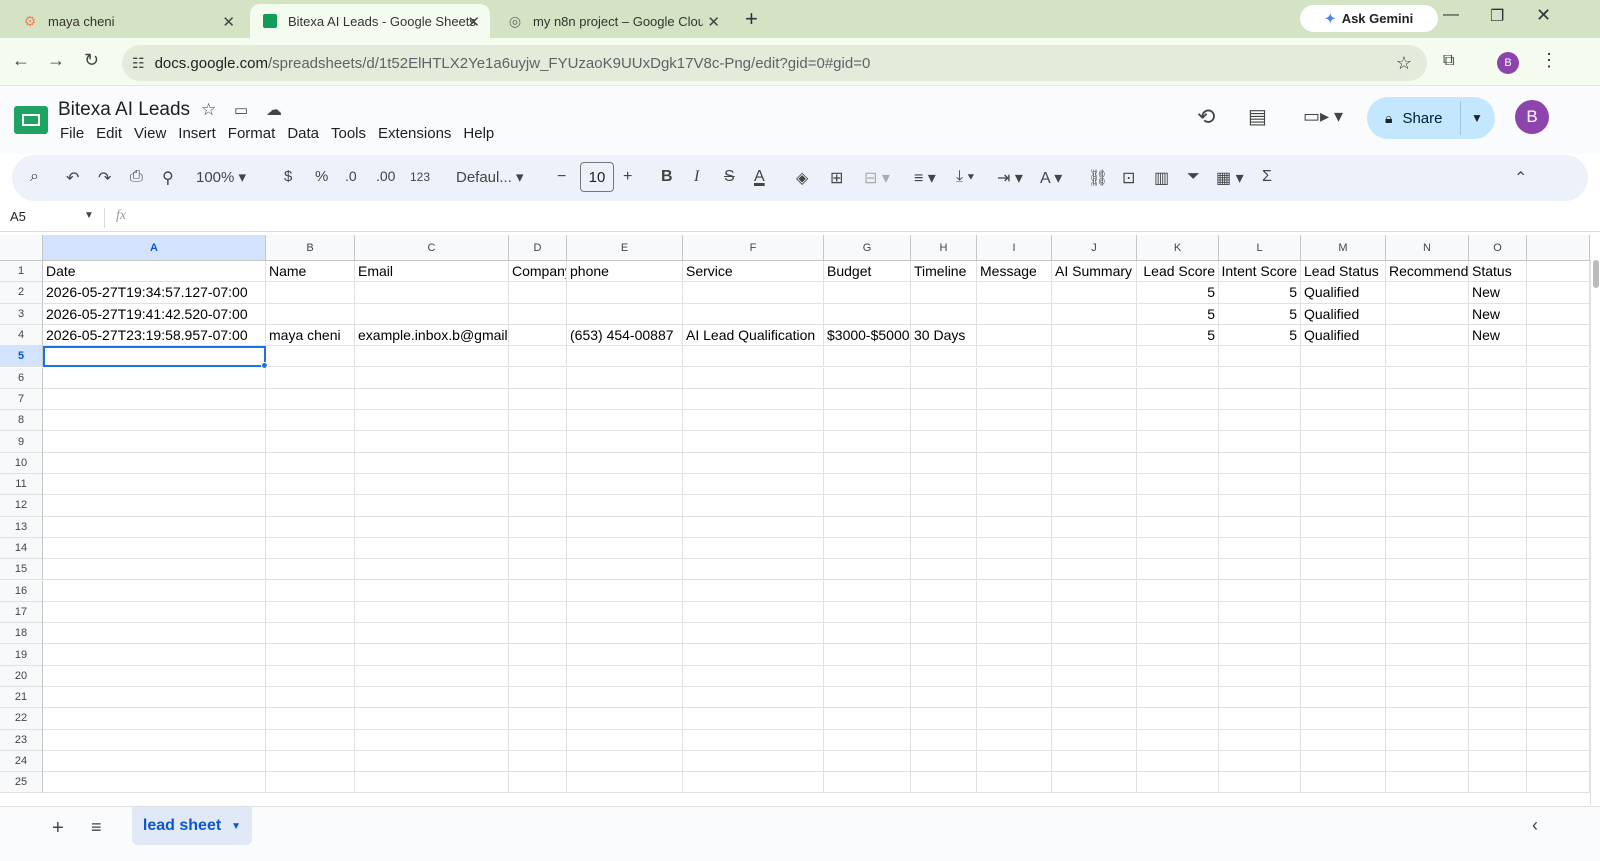  I want to click on cell-m11, so click(1343, 485).